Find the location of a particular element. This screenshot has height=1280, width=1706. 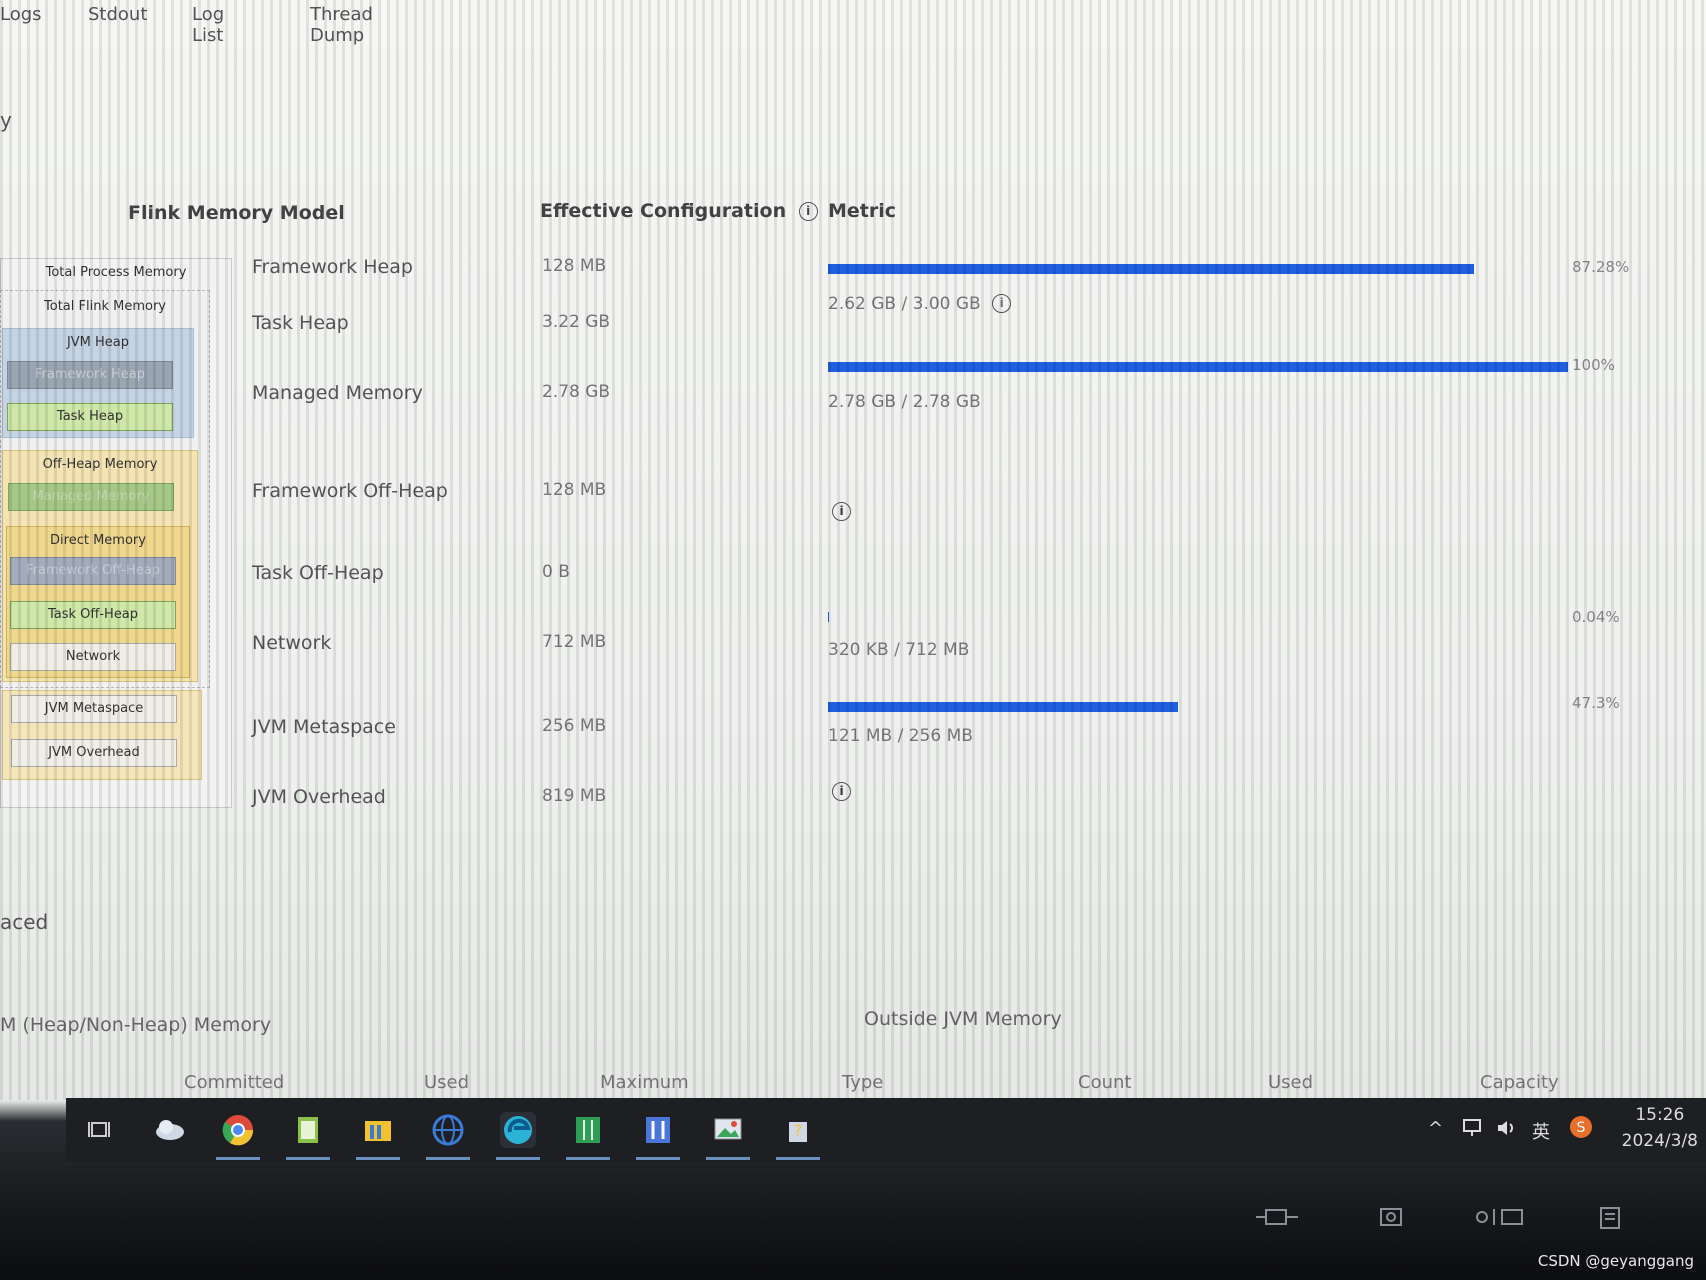

managed-memory-usage-percent: 100% is located at coordinates (1593, 365).